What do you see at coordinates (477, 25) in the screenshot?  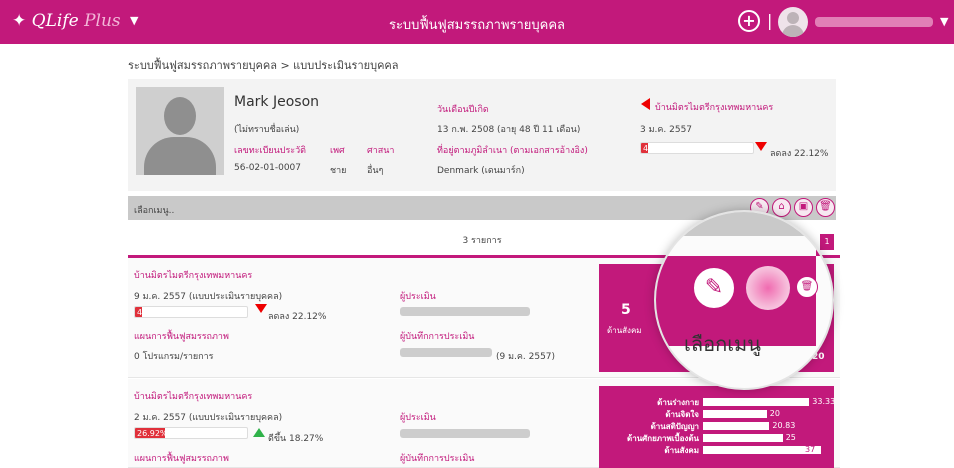 I see `page-title: ระบบฟื้นฟูสมรรถภาพรายบุคคล` at bounding box center [477, 25].